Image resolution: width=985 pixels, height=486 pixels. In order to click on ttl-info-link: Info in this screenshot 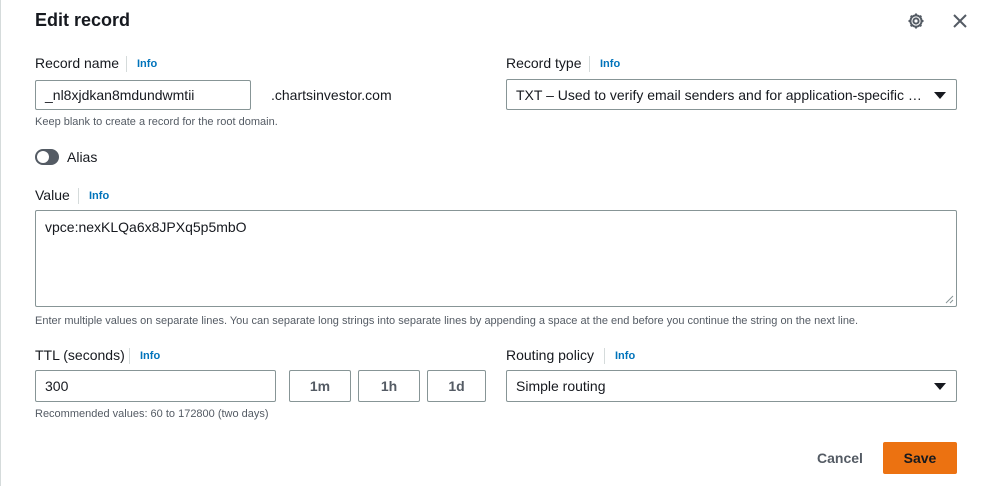, I will do `click(144, 356)`.